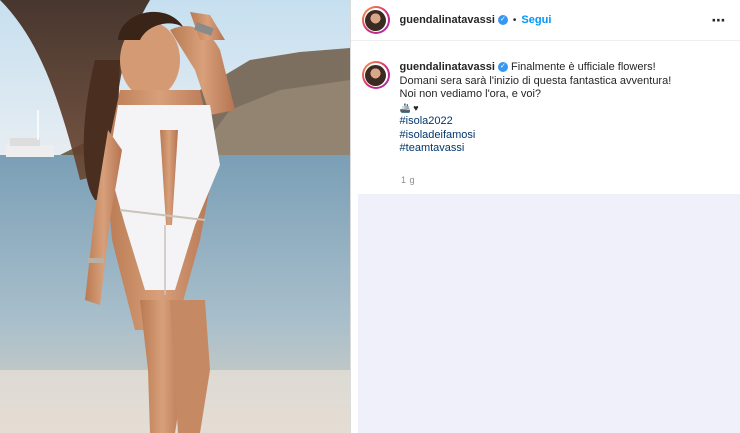  What do you see at coordinates (447, 67) in the screenshot?
I see `caption-username: guendalinatavassi` at bounding box center [447, 67].